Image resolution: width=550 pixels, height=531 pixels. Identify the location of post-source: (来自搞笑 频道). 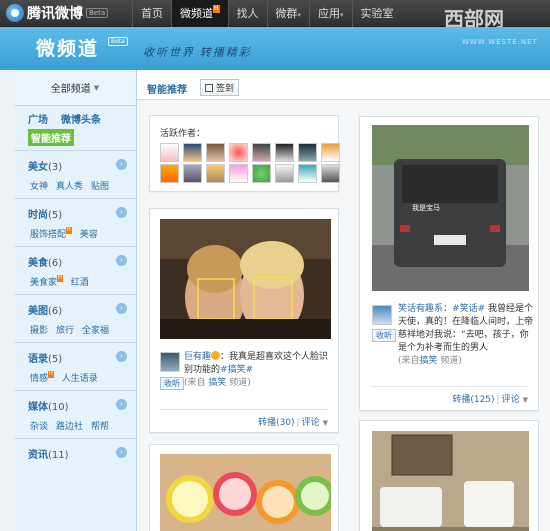
(430, 361).